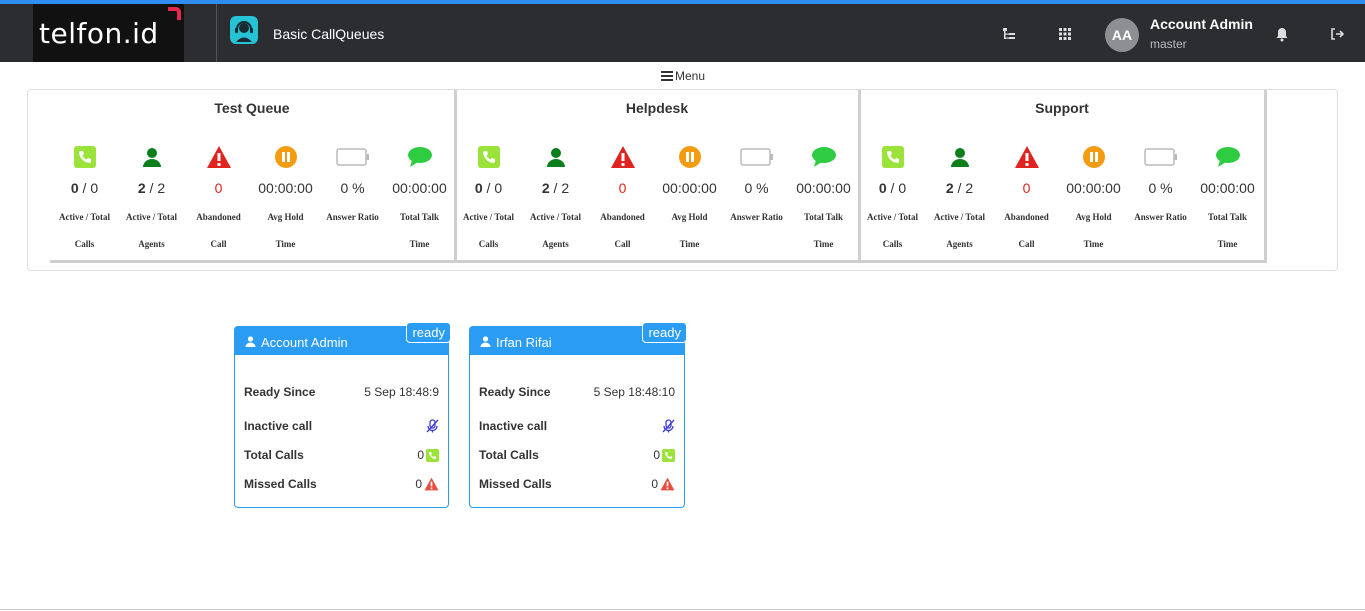 The height and width of the screenshot is (611, 1365). I want to click on hamburger-icon, so click(667, 76).